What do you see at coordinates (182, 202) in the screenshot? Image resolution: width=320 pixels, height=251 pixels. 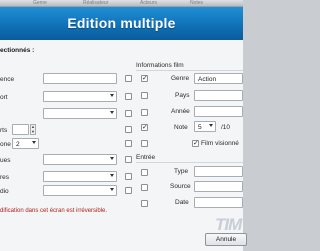 I see `date-label: Date` at bounding box center [182, 202].